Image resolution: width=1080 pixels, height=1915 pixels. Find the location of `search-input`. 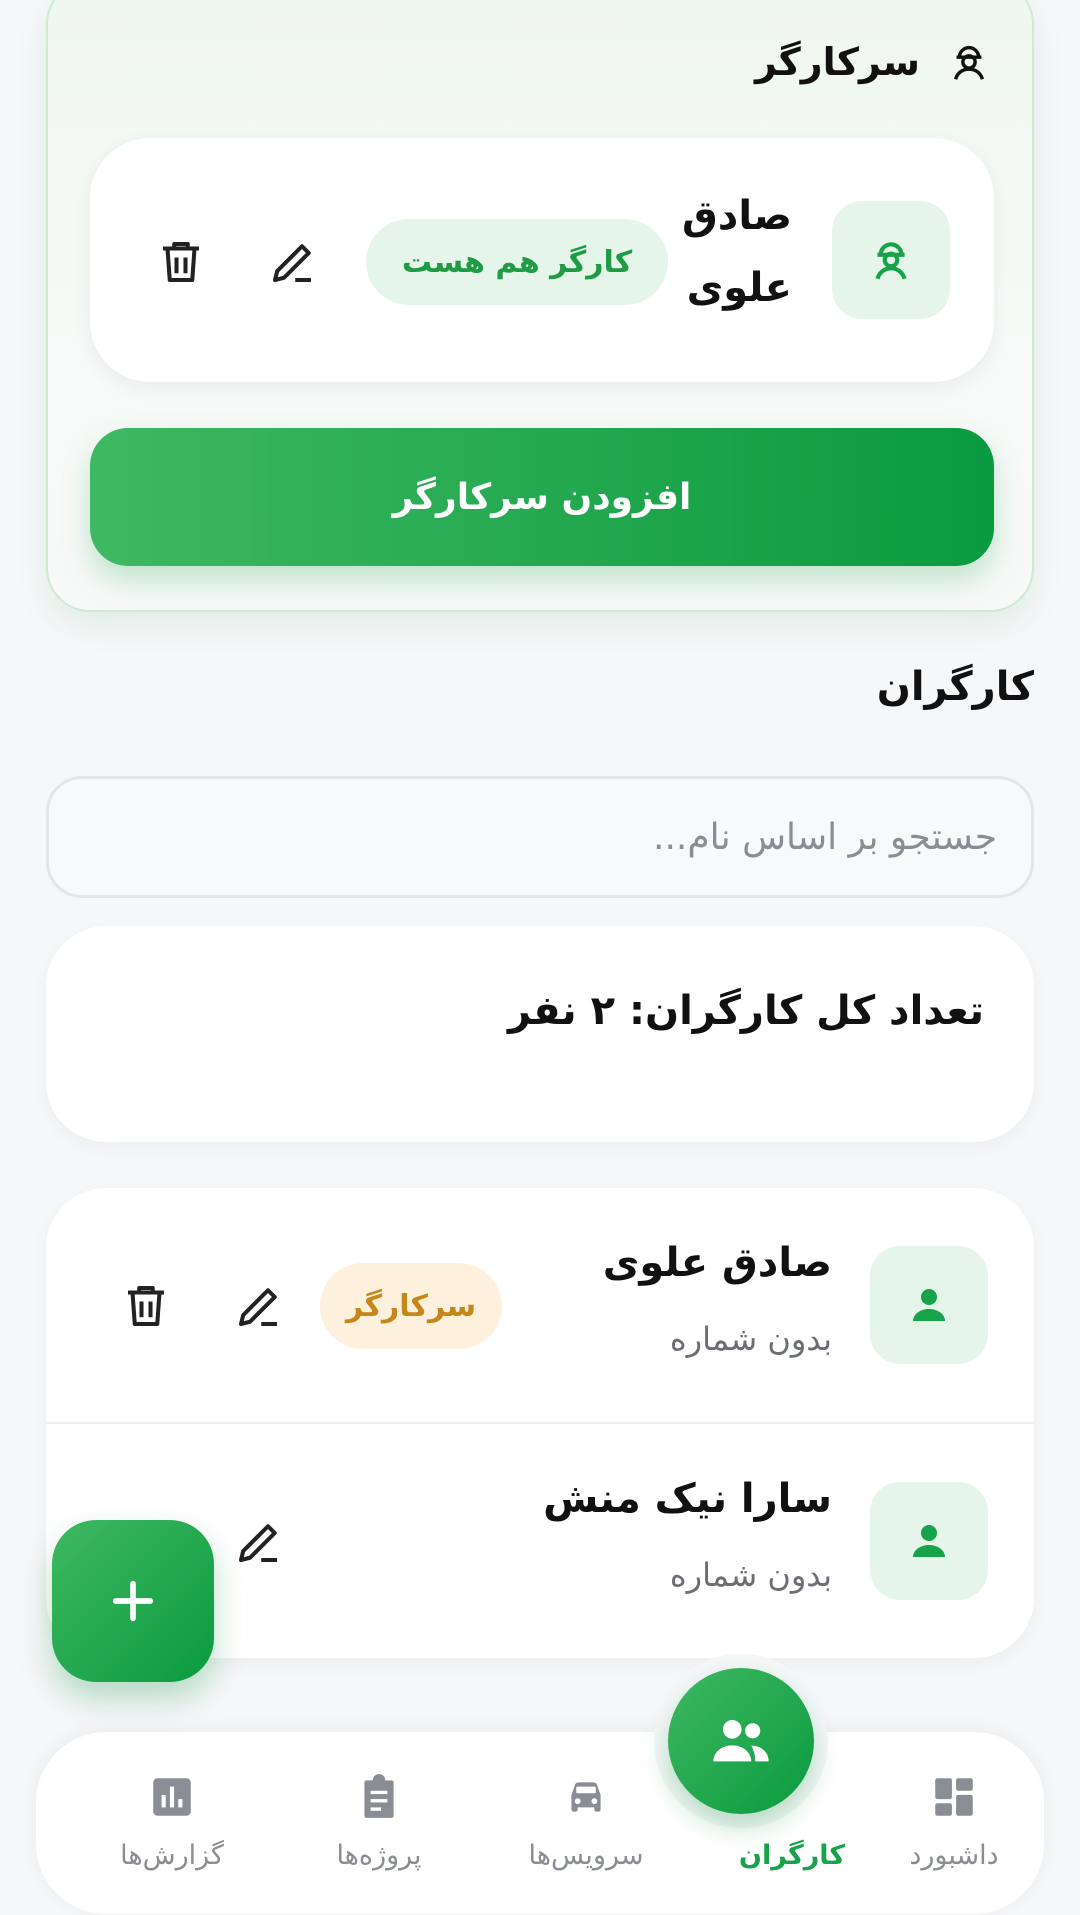

search-input is located at coordinates (540, 837).